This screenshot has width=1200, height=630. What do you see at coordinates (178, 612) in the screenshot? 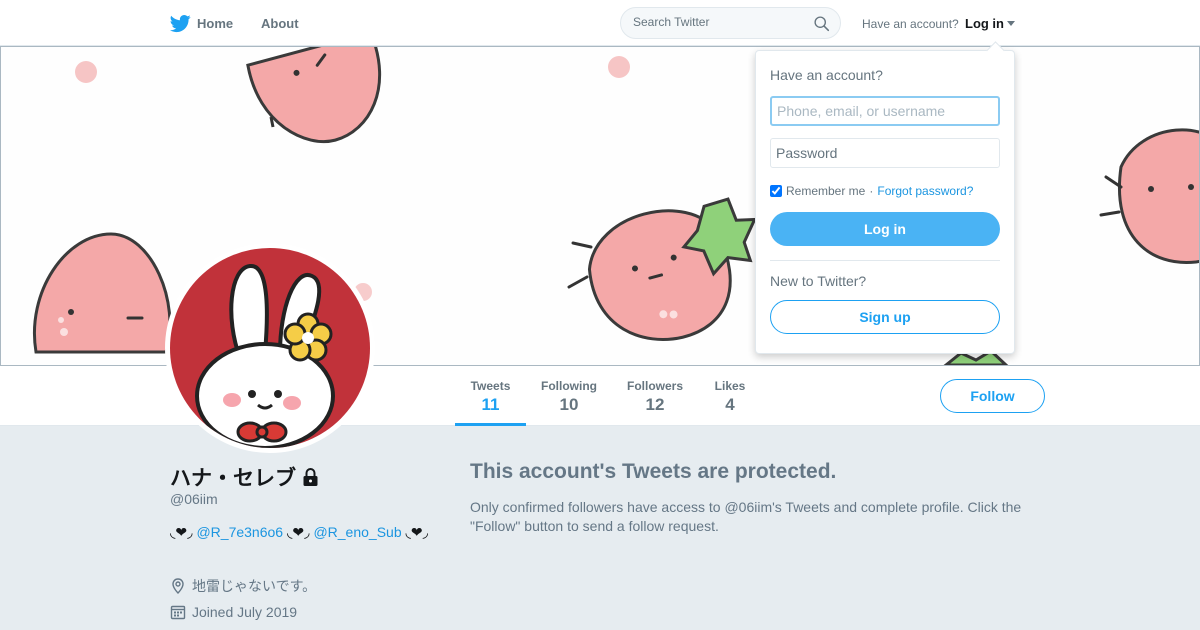
I see `calendar-icon` at bounding box center [178, 612].